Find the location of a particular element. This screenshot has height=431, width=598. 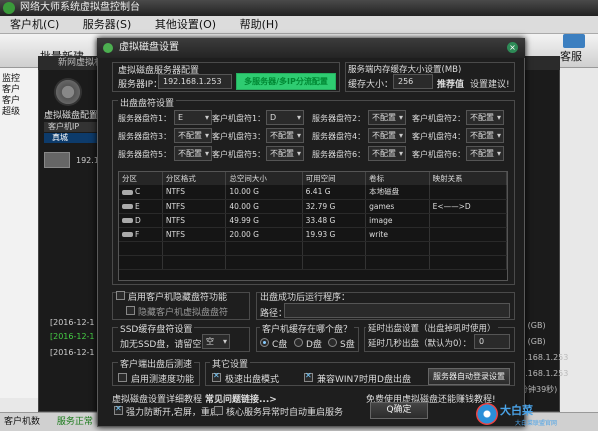

protect-label: 强力防断开,宕屏，重启 is located at coordinates (172, 413).